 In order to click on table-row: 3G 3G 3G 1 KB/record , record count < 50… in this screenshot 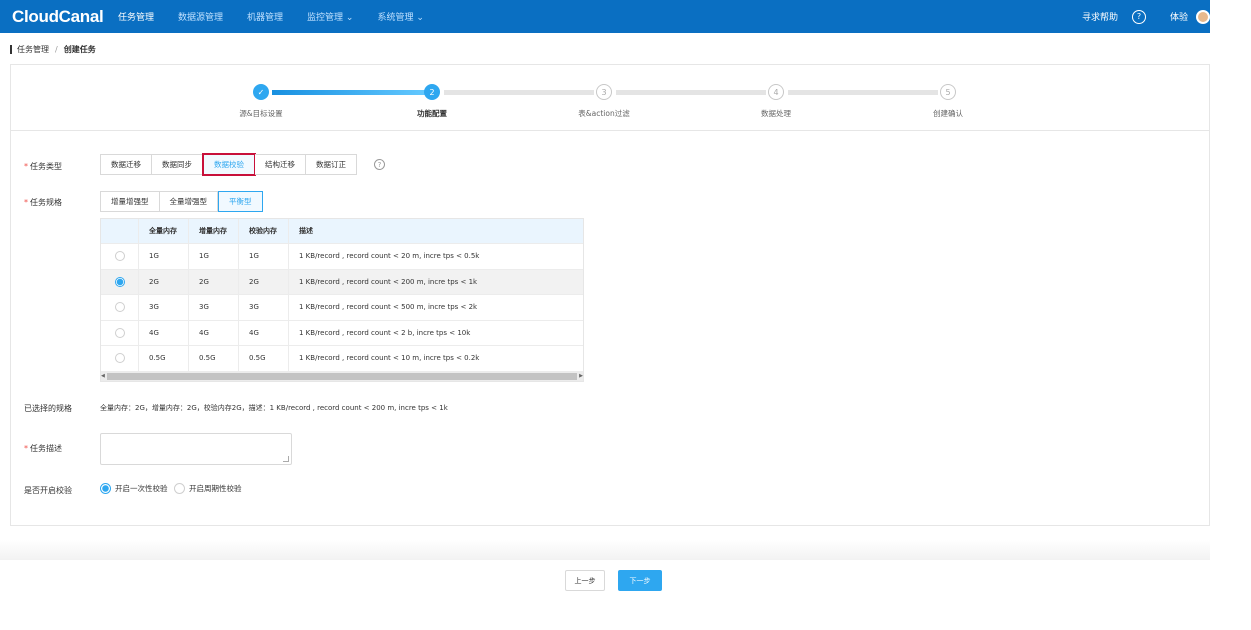, I will do `click(342, 308)`.